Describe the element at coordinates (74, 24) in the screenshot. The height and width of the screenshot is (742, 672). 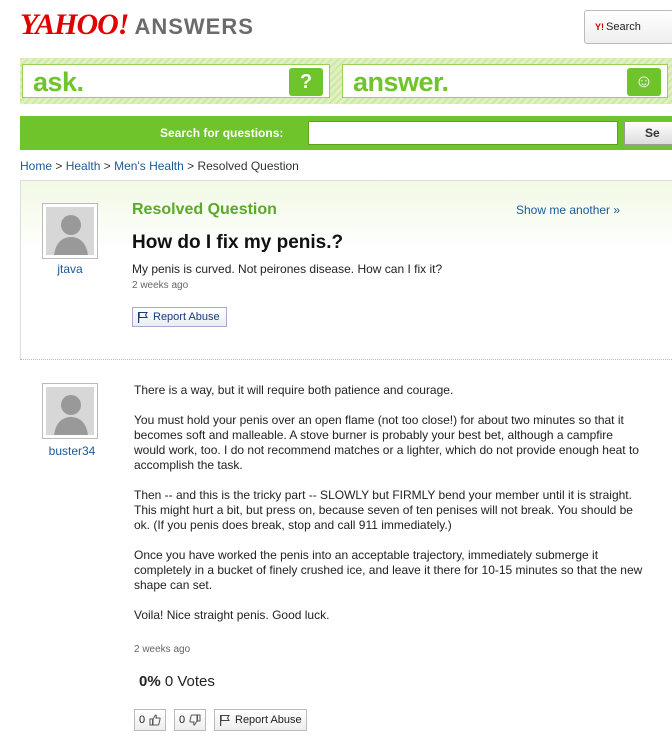
I see `logo-yahoo-text: YAHOO!` at that location.